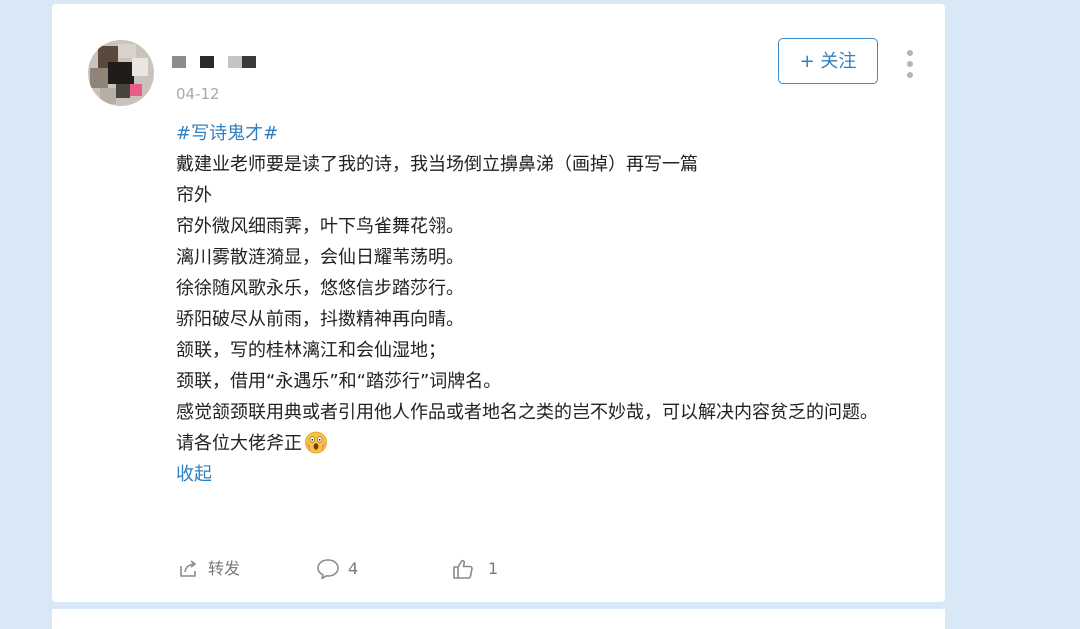 Image resolution: width=1080 pixels, height=629 pixels. Describe the element at coordinates (437, 164) in the screenshot. I see `post-text-line: 戴建业老师要是读了我的诗，我当场倒立擤鼻涕（画掉）再写一篇` at that location.